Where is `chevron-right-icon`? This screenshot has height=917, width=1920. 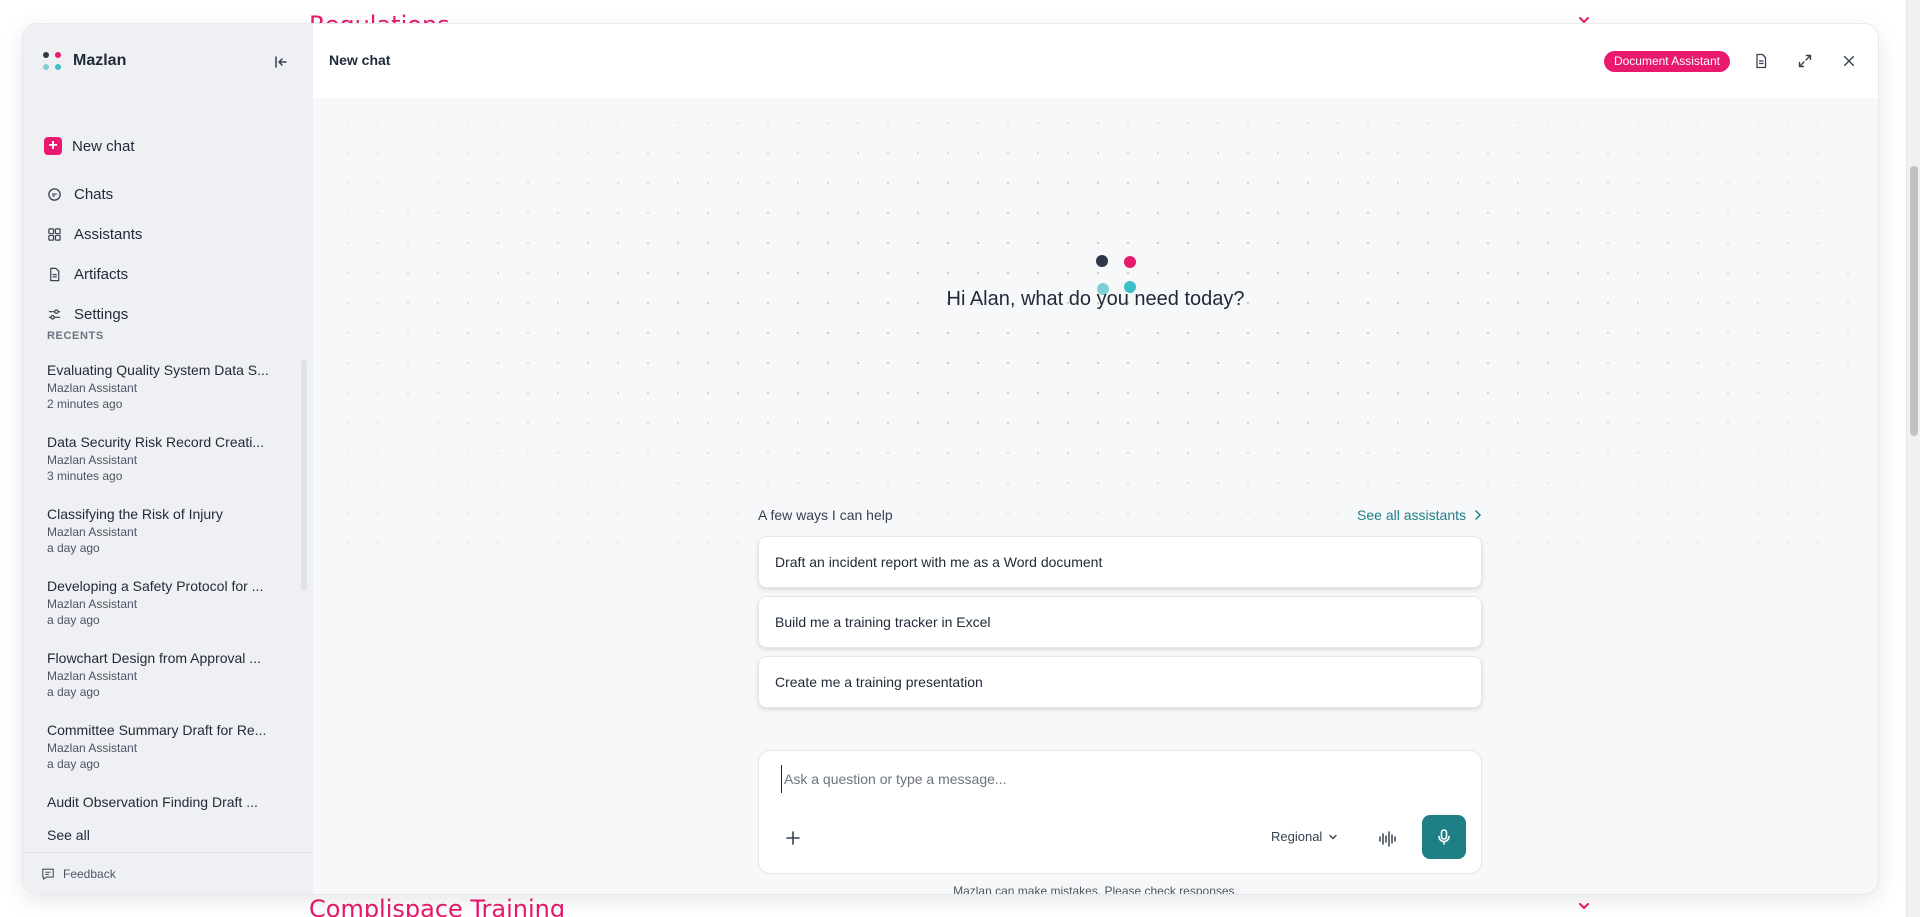
chevron-right-icon is located at coordinates (1478, 515).